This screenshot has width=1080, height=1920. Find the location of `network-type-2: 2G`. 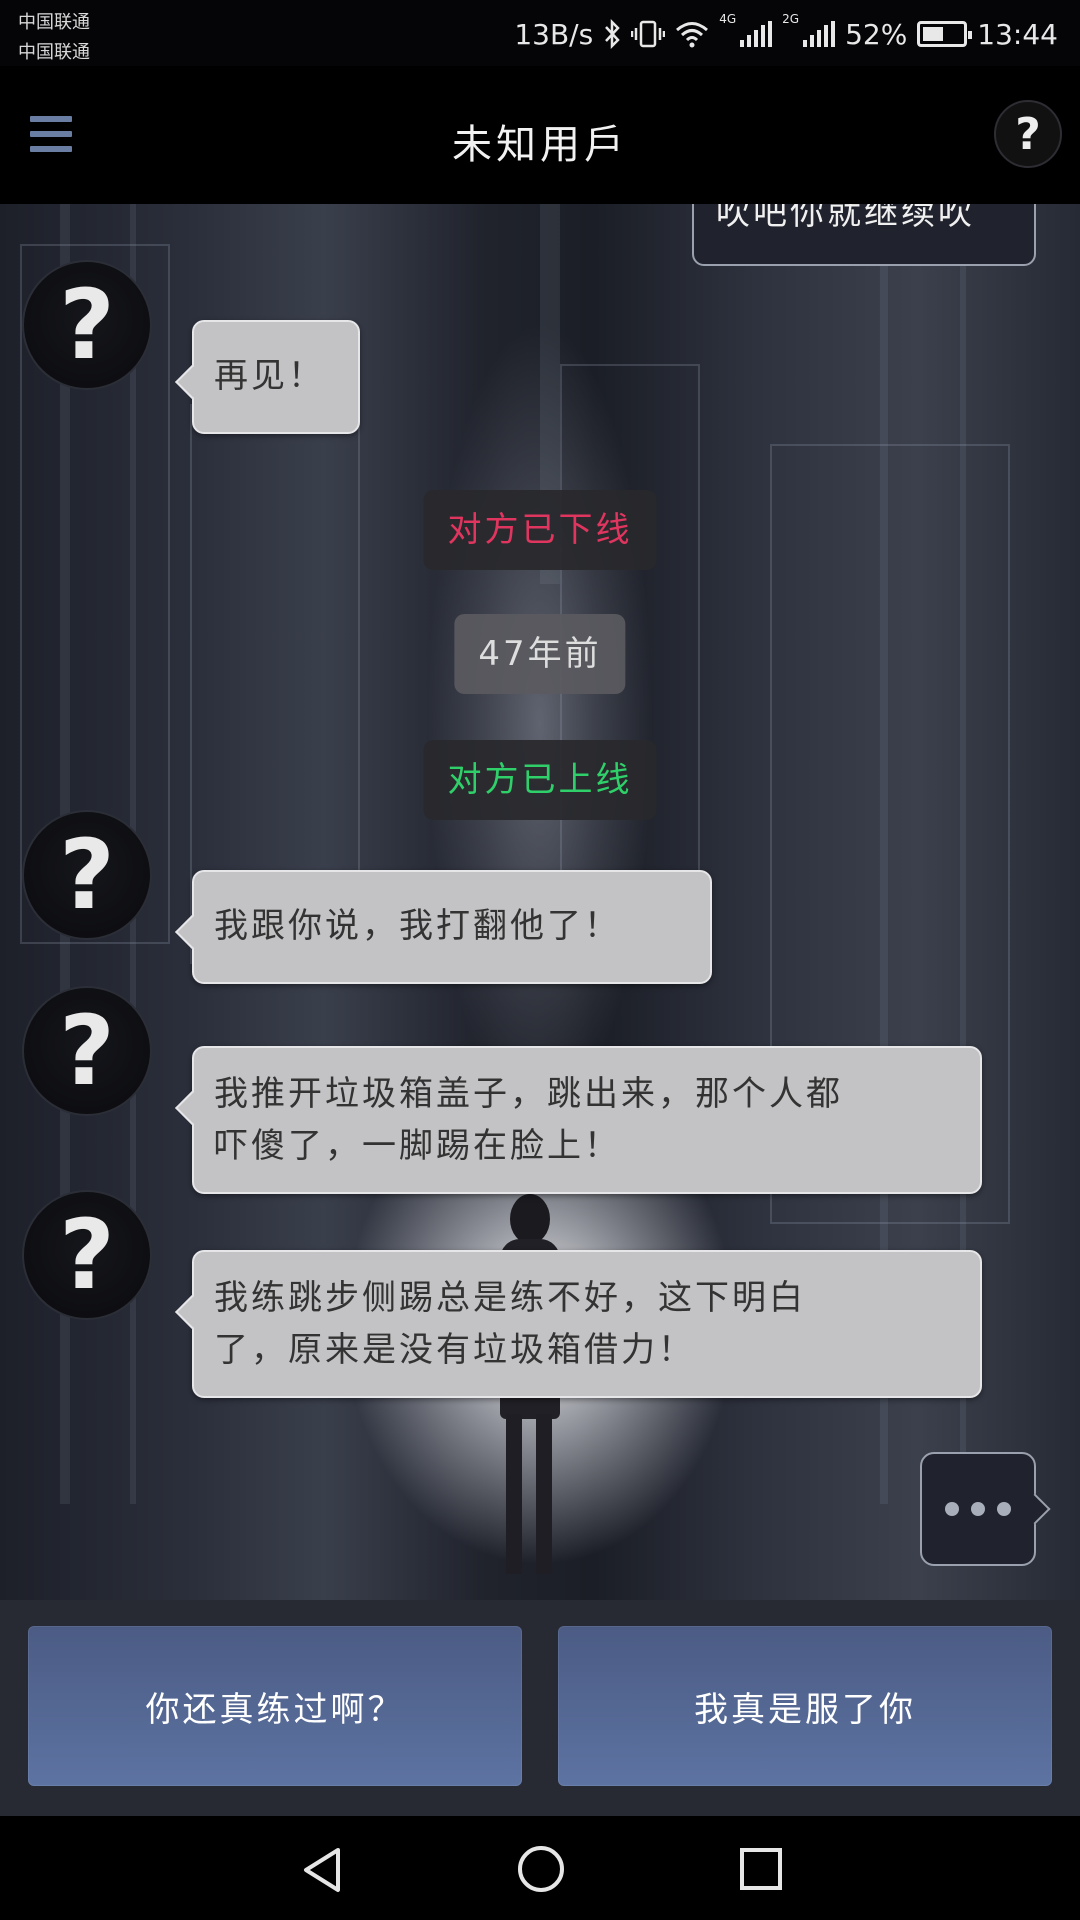

network-type-2: 2G is located at coordinates (791, 19).